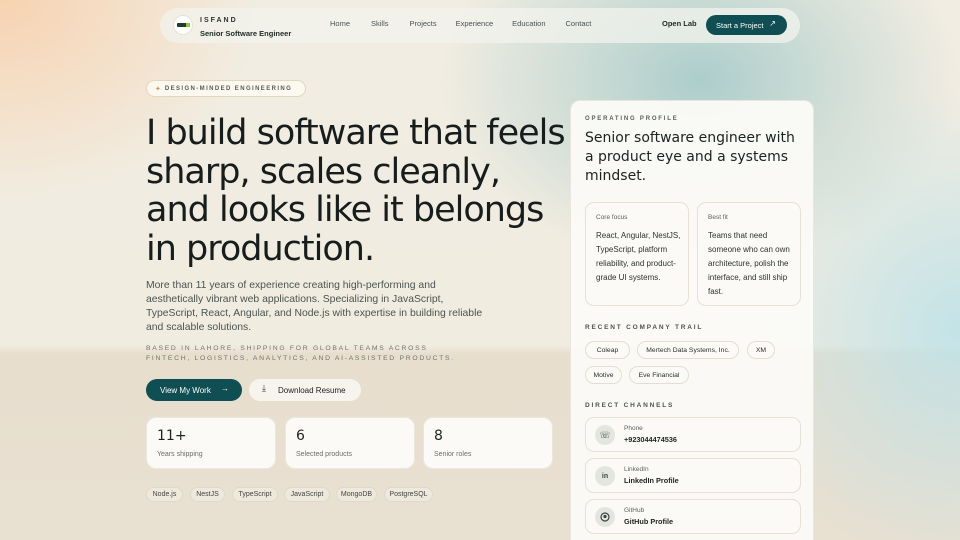  Describe the element at coordinates (488, 443) in the screenshot. I see `stat-card-roles: 8 Senior roles` at that location.